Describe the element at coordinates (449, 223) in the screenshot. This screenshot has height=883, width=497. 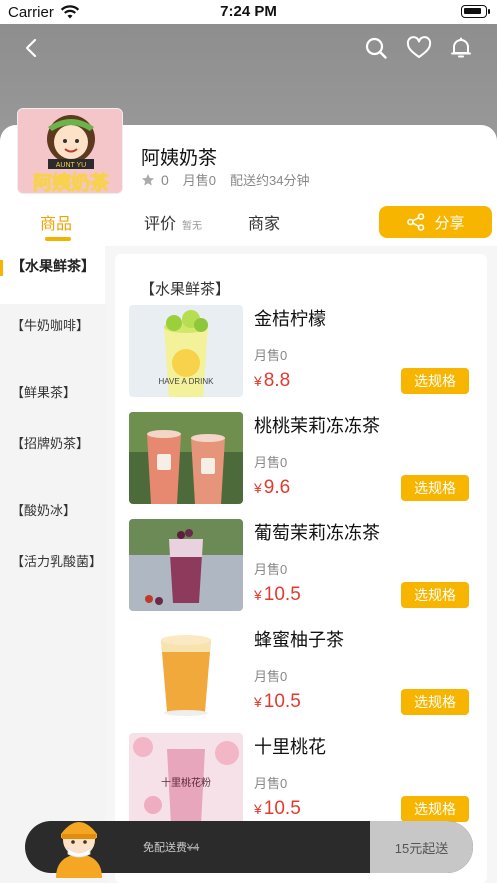
I see `share-label: 分享` at that location.